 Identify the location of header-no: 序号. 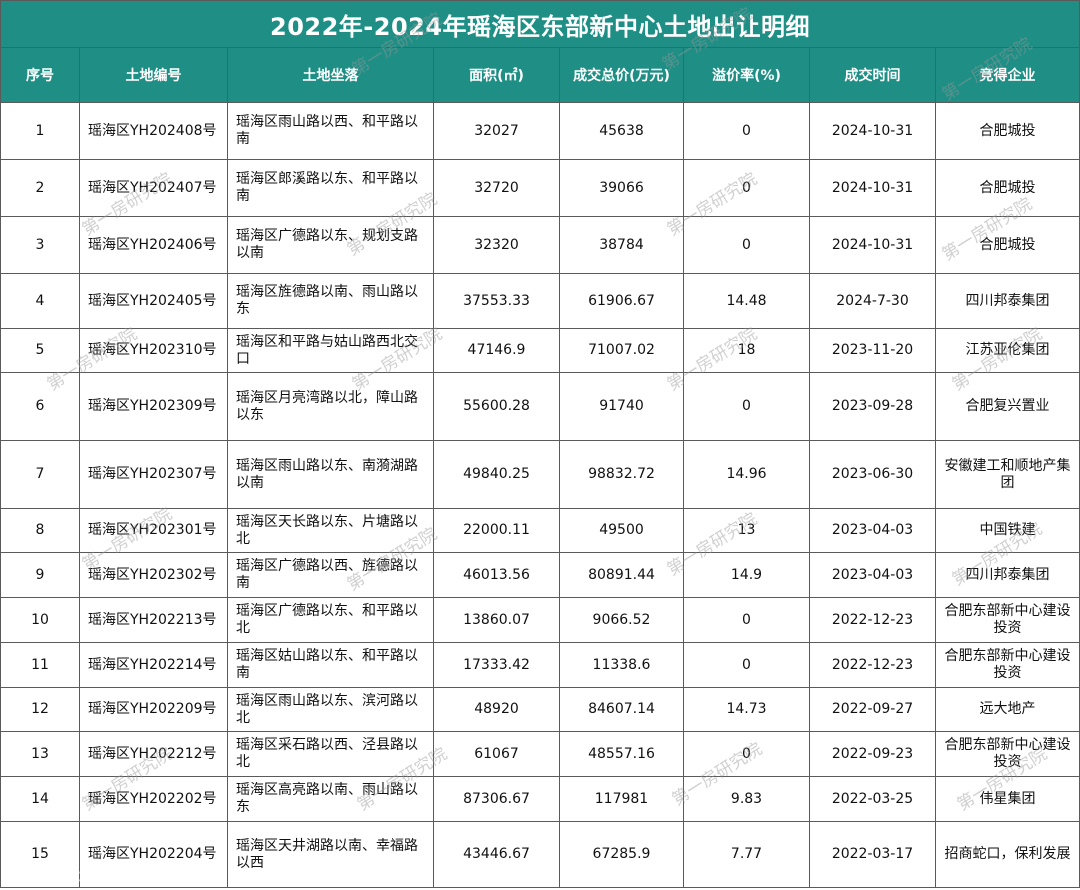
(40, 75).